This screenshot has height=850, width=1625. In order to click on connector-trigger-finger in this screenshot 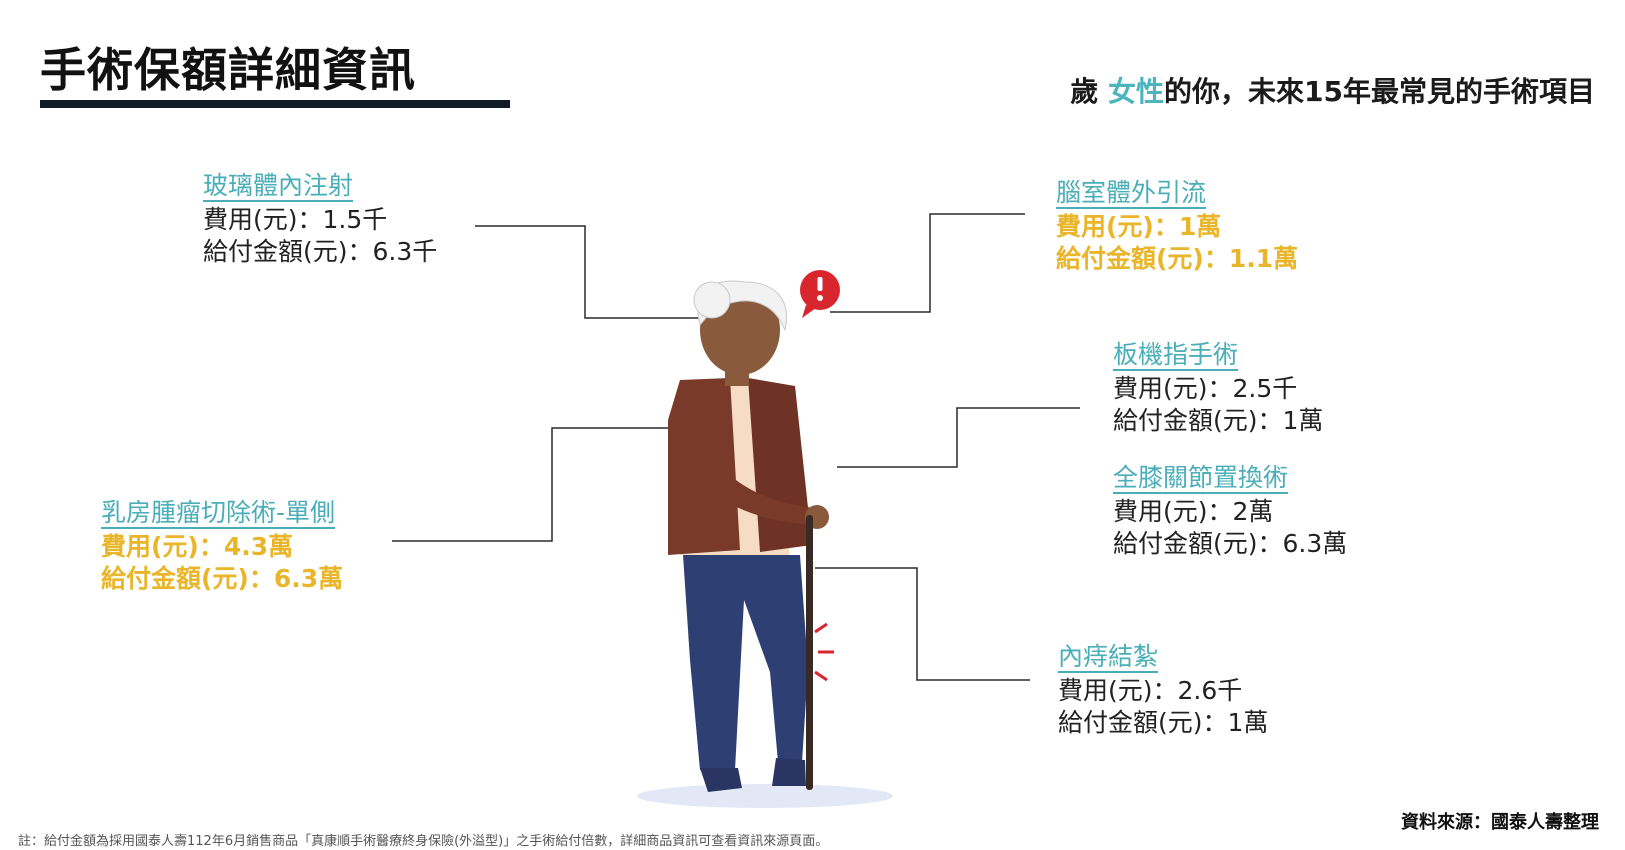, I will do `click(958, 437)`.